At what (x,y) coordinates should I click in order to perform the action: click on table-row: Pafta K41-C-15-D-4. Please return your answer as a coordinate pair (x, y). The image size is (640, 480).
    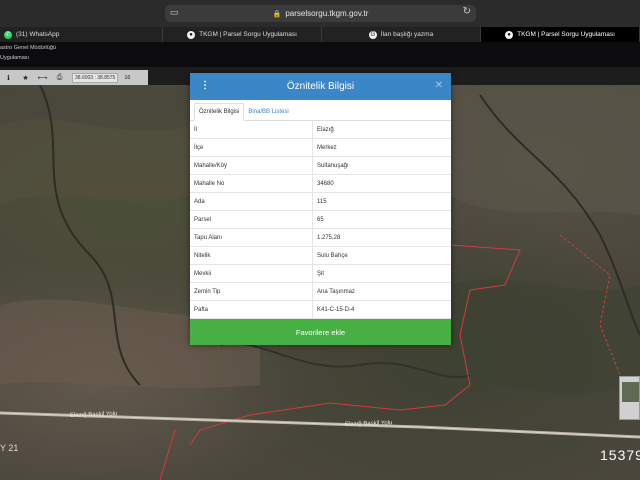
    Looking at the image, I should click on (320, 309).